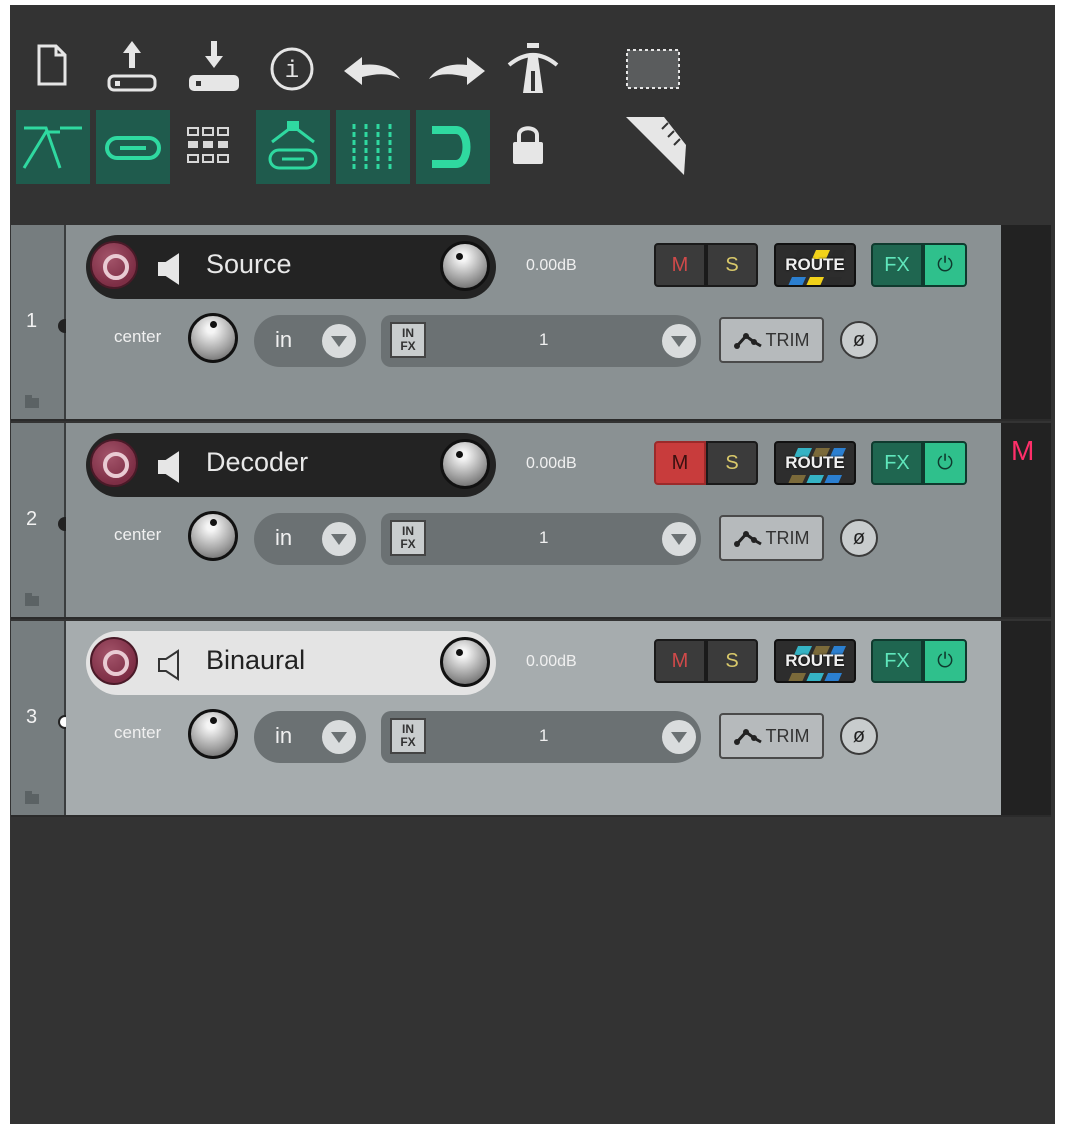  What do you see at coordinates (257, 462) in the screenshot?
I see `track-name: Decoder` at bounding box center [257, 462].